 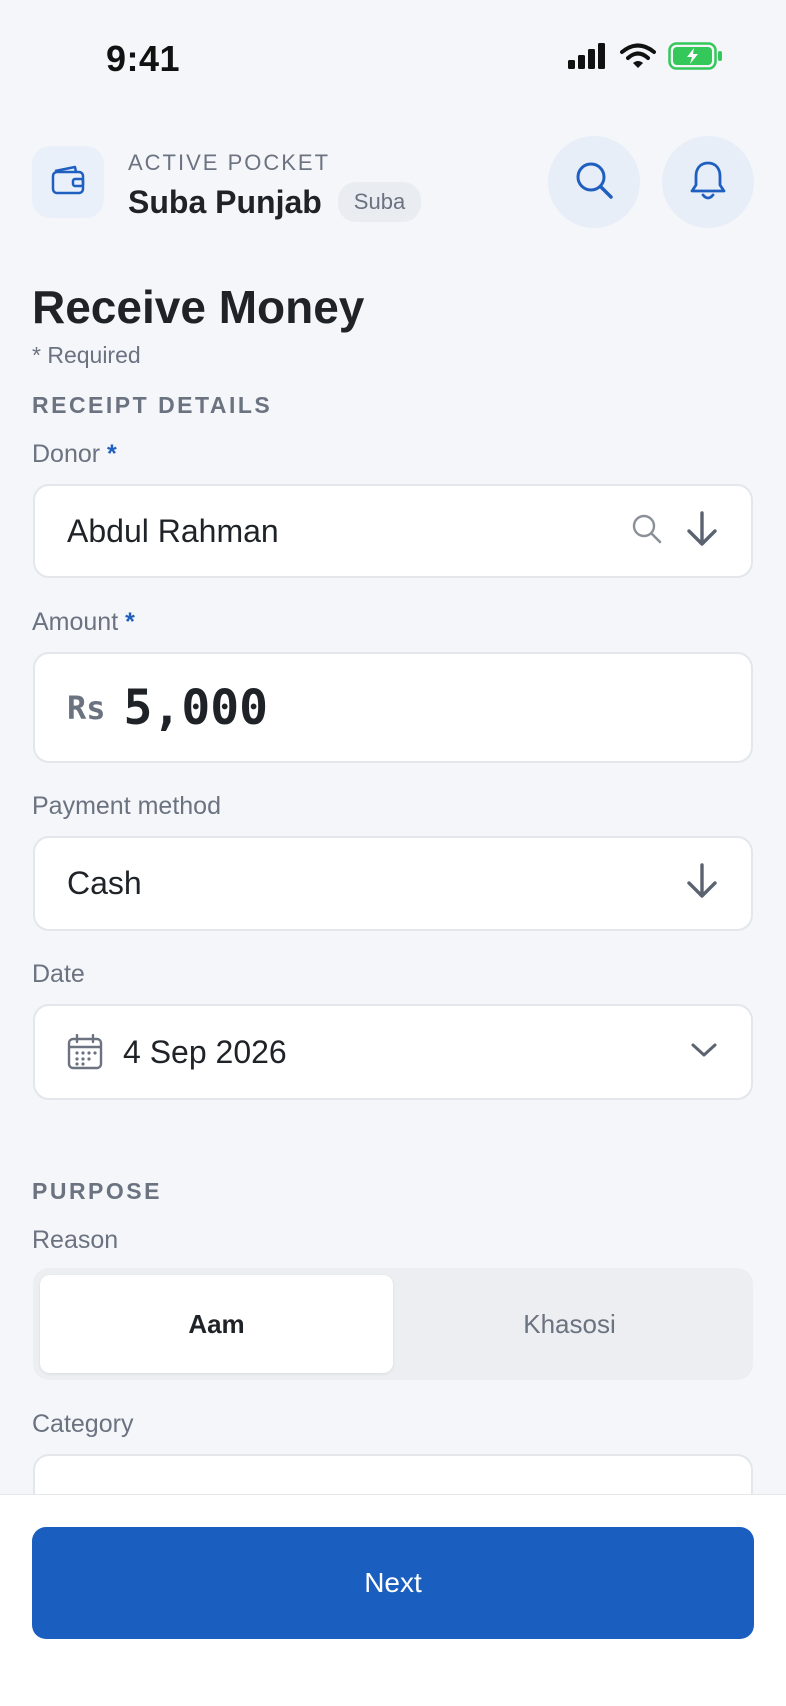 I want to click on purpose-heading: PURPOSE, so click(x=97, y=1191).